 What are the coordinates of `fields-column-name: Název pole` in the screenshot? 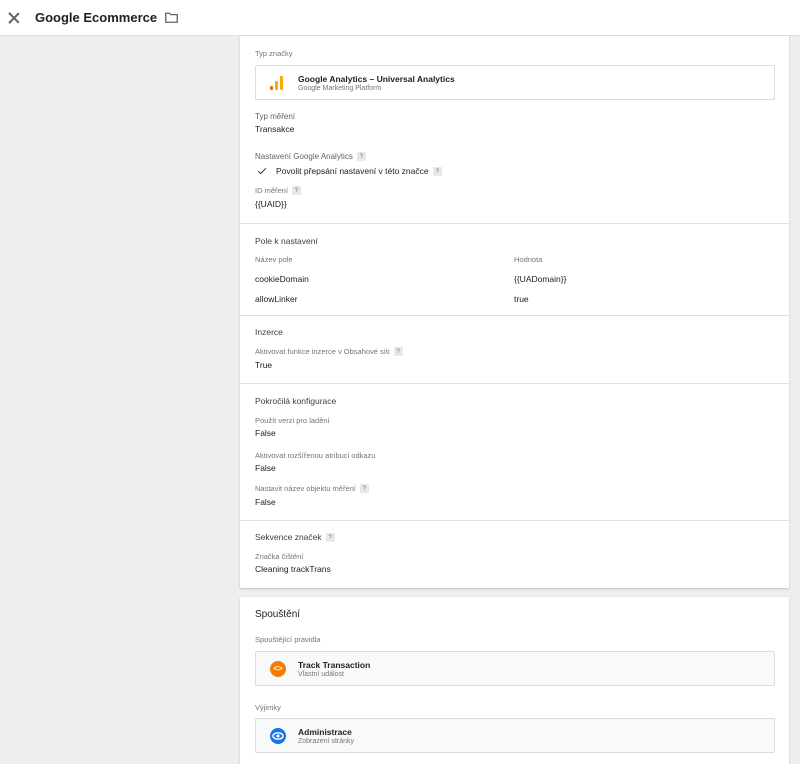 It's located at (274, 259).